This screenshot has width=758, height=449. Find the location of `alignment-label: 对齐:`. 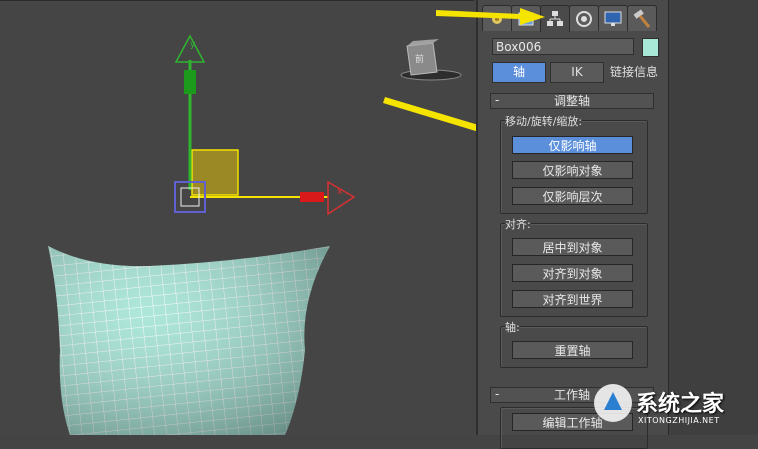

alignment-label: 对齐: is located at coordinates (518, 224).